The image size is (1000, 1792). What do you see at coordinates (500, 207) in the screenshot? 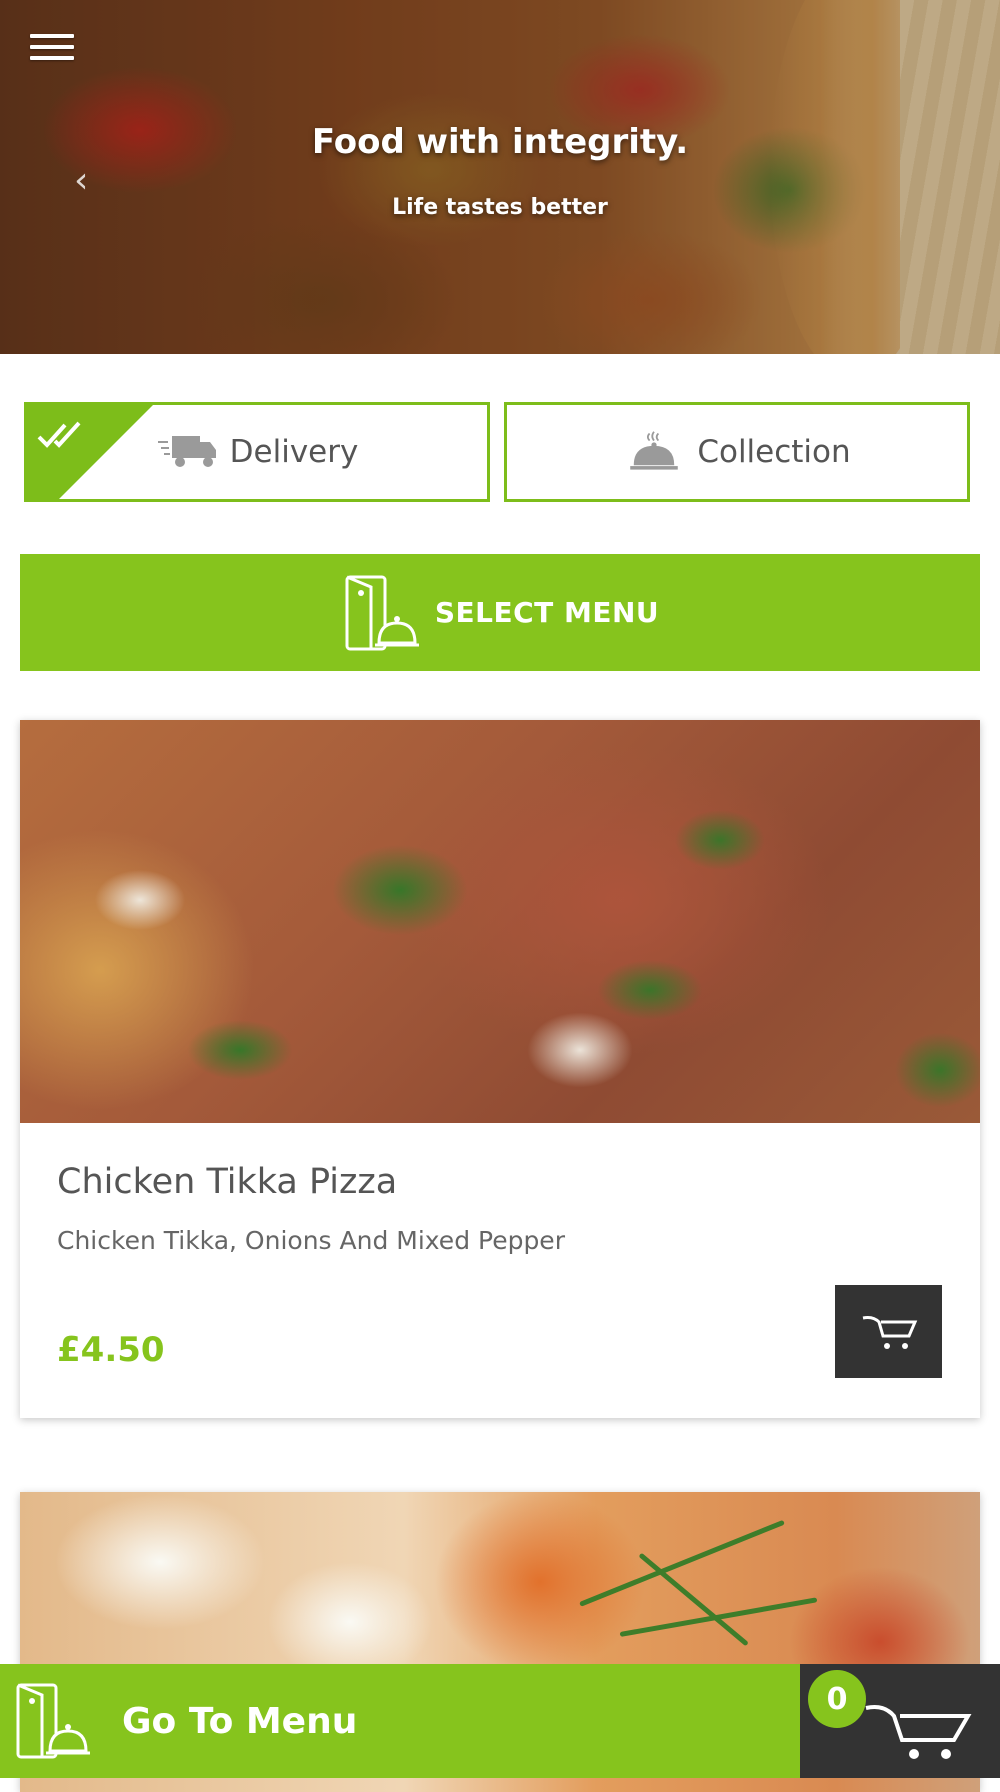
I see `hero-subtitle: Life tastes better` at bounding box center [500, 207].